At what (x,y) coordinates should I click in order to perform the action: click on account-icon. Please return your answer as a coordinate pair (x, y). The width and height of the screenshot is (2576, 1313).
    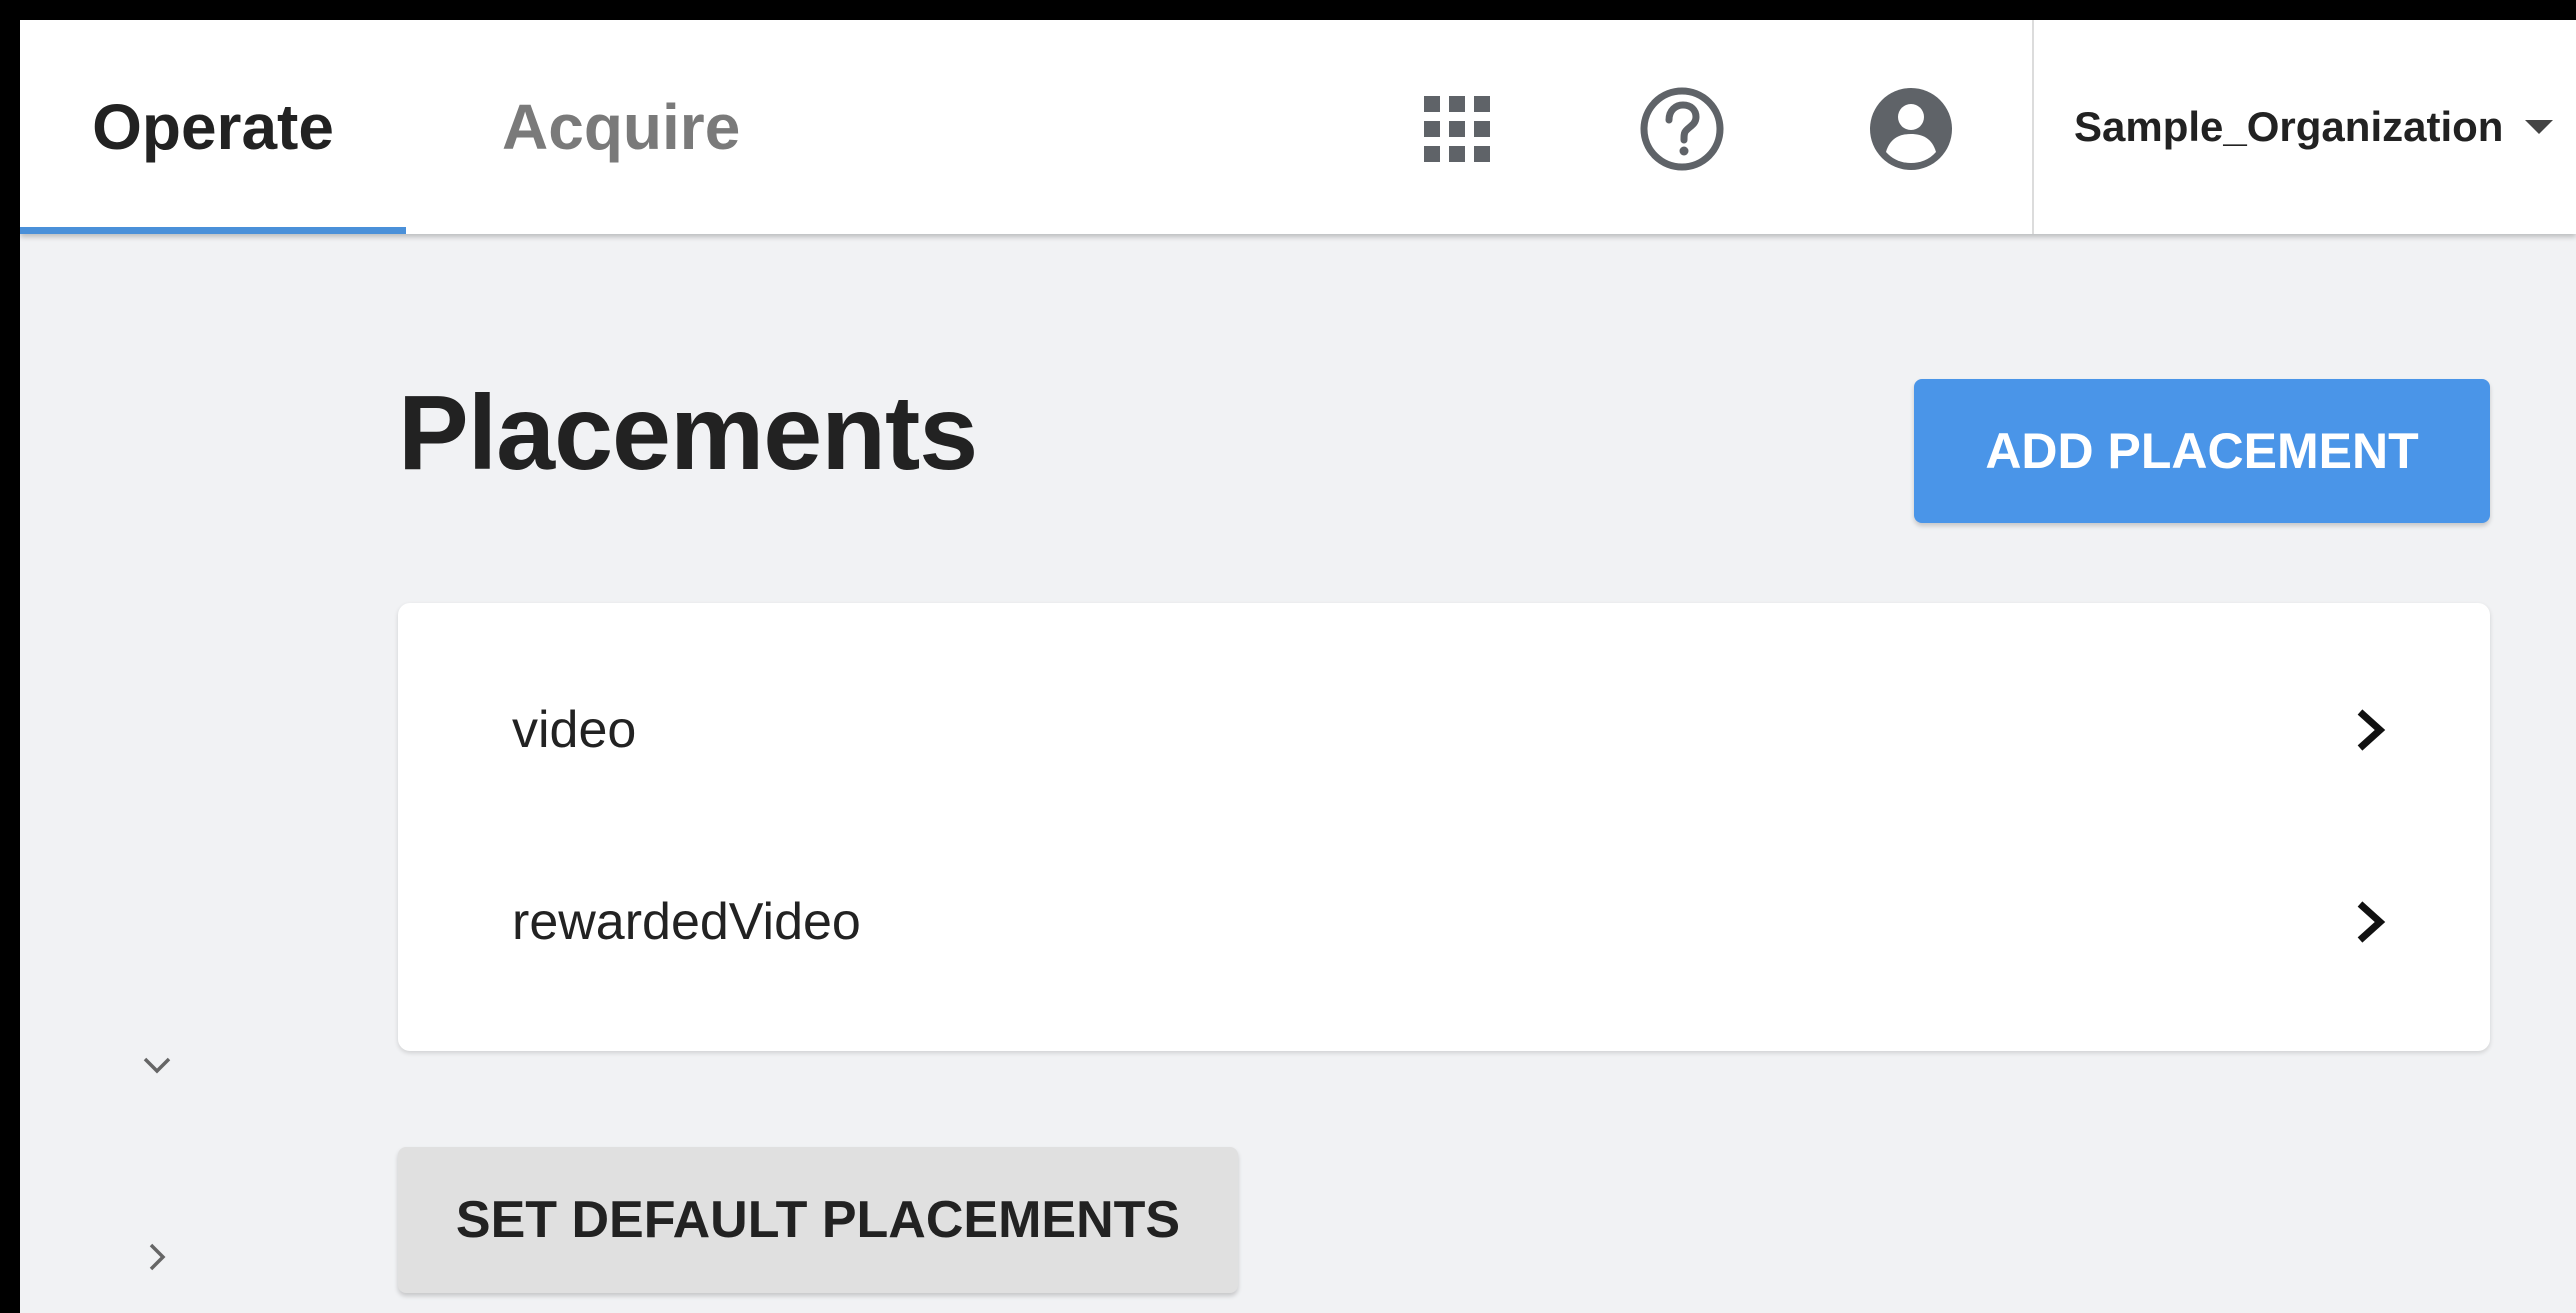
    Looking at the image, I should click on (1911, 129).